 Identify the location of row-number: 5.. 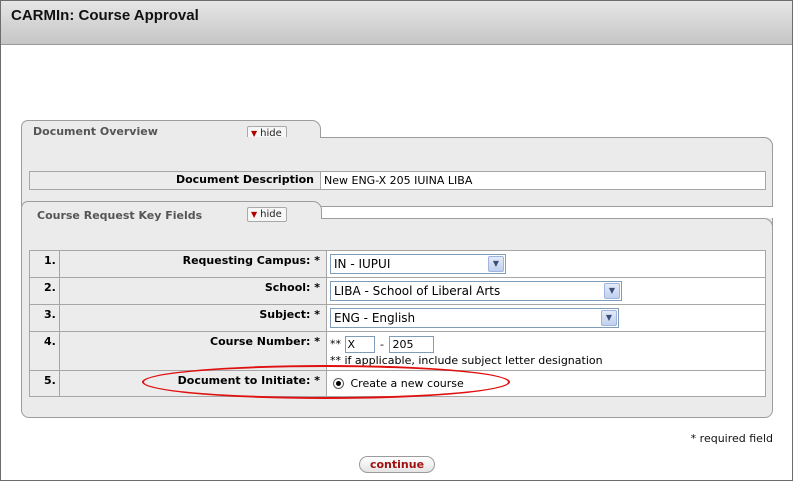
(44, 383).